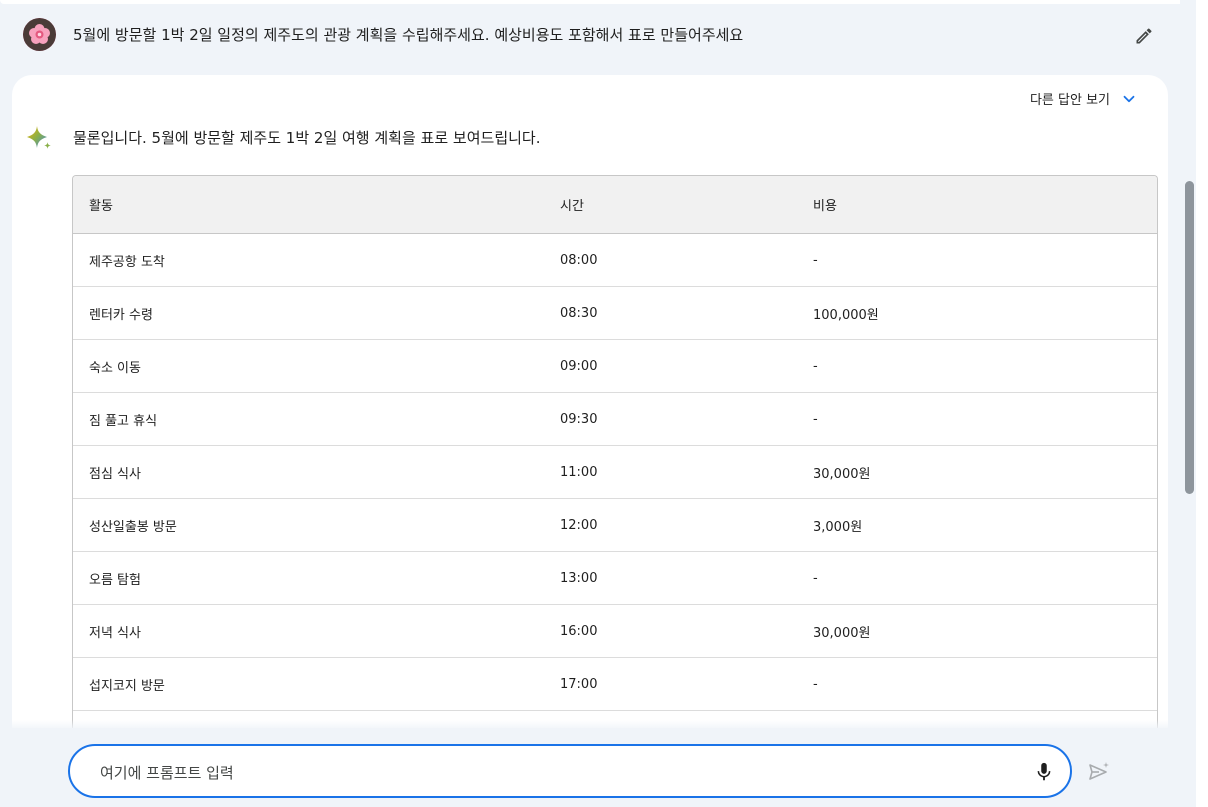 This screenshot has width=1208, height=807. What do you see at coordinates (670, 684) in the screenshot?
I see `cell-time: 17:00` at bounding box center [670, 684].